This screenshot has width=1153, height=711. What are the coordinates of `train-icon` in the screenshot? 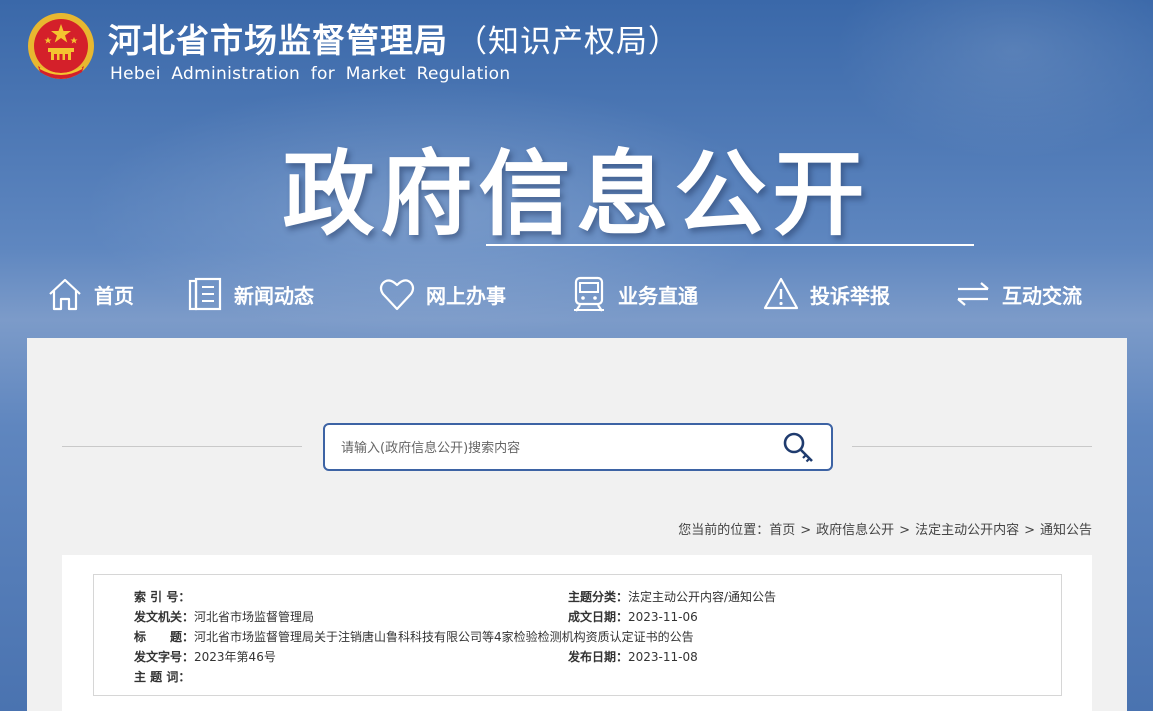 It's located at (589, 294).